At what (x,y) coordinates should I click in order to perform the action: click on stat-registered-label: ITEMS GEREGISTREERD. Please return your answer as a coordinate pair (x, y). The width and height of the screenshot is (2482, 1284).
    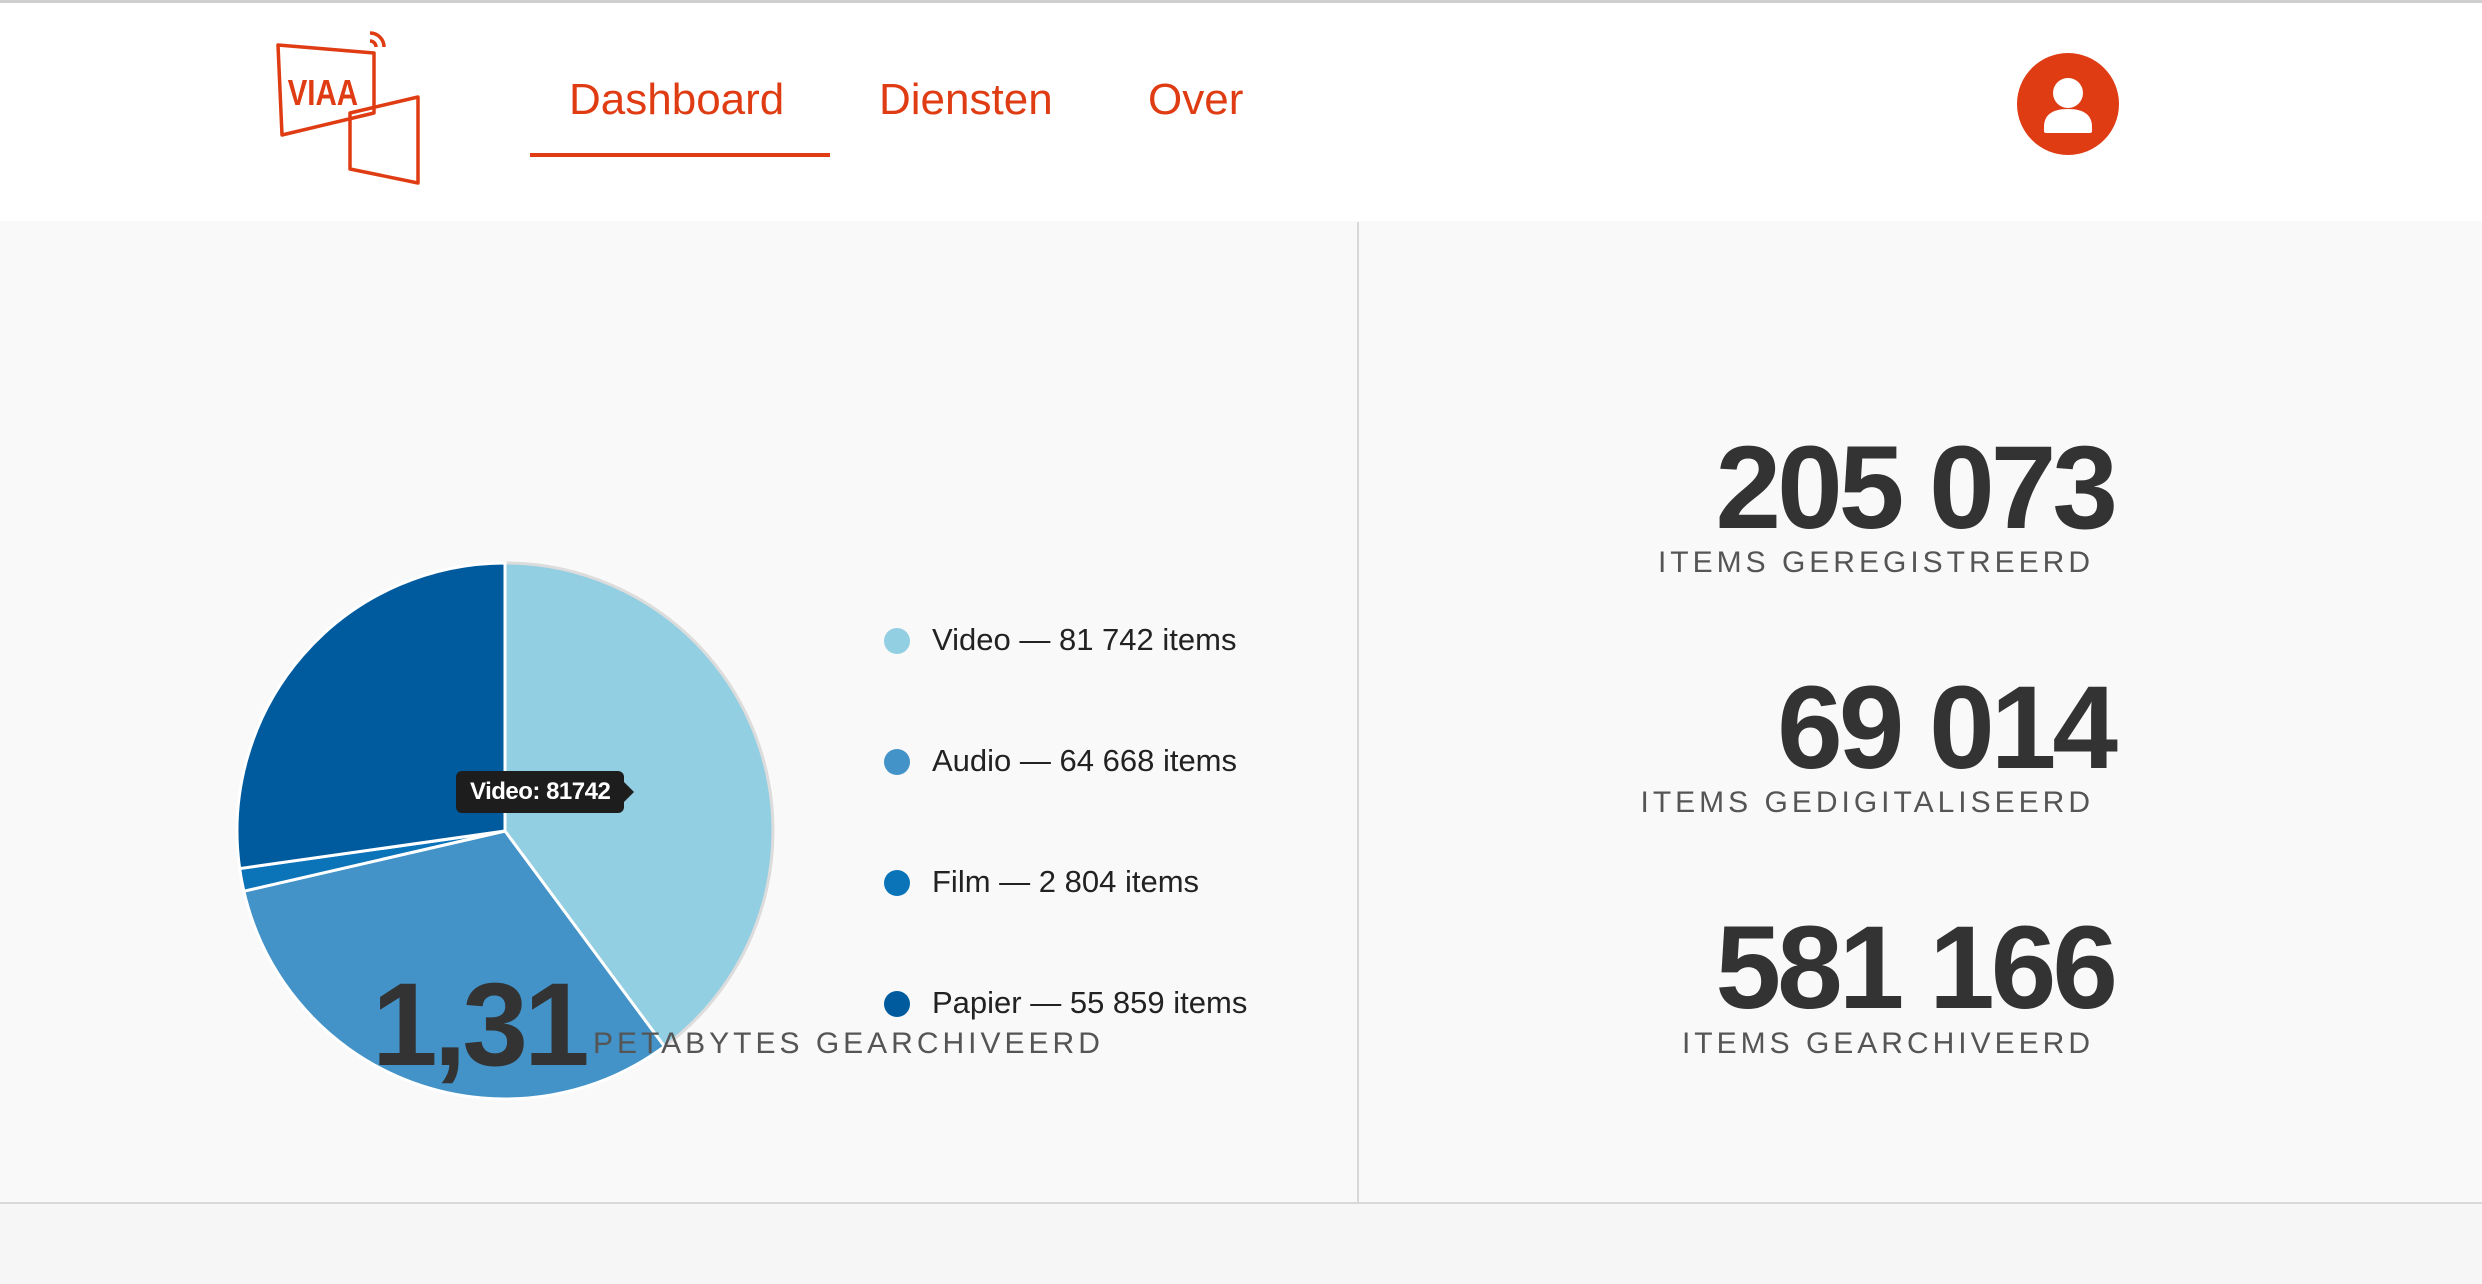
    Looking at the image, I should click on (1875, 562).